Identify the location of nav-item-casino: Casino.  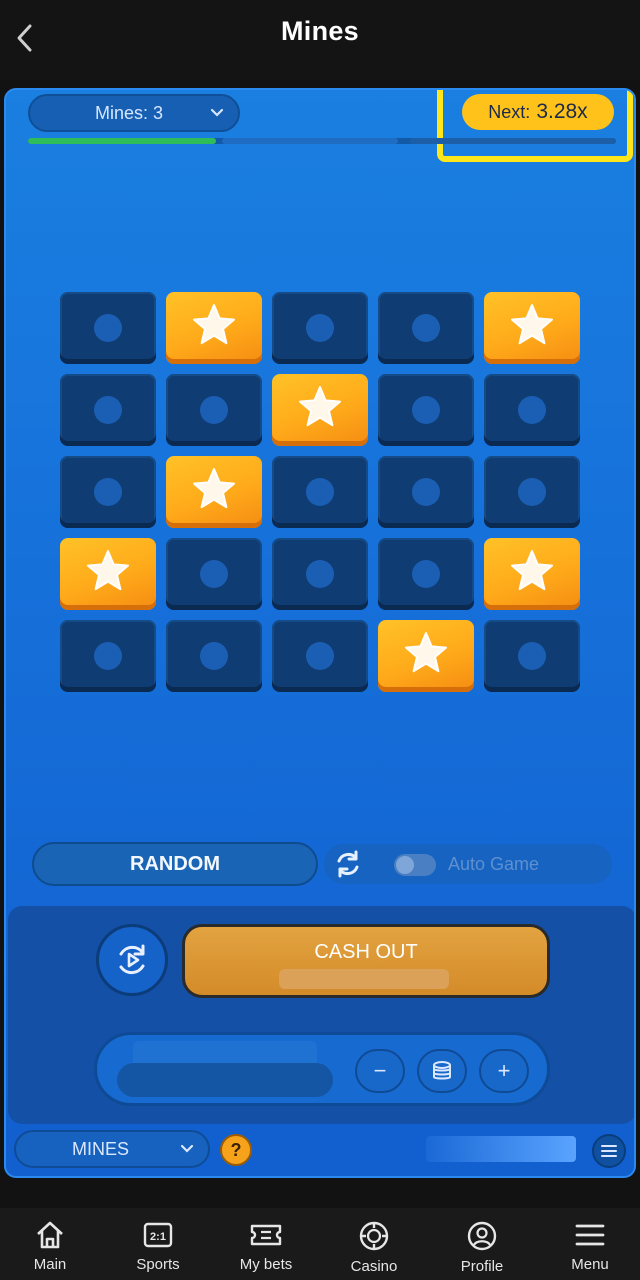
(374, 1250).